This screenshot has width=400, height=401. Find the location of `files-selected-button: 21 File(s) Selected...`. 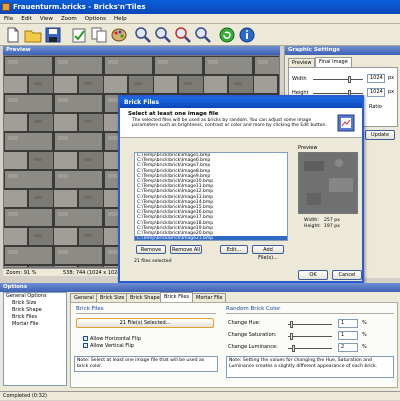

files-selected-button: 21 File(s) Selected... is located at coordinates (145, 323).